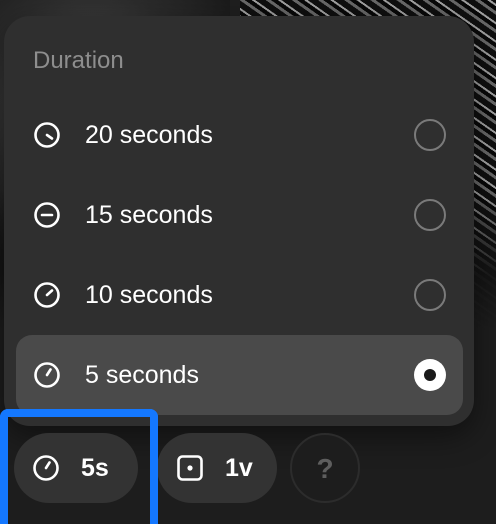 The width and height of the screenshot is (496, 524). Describe the element at coordinates (239, 295) in the screenshot. I see `duration-option-10s: 10 seconds` at that location.